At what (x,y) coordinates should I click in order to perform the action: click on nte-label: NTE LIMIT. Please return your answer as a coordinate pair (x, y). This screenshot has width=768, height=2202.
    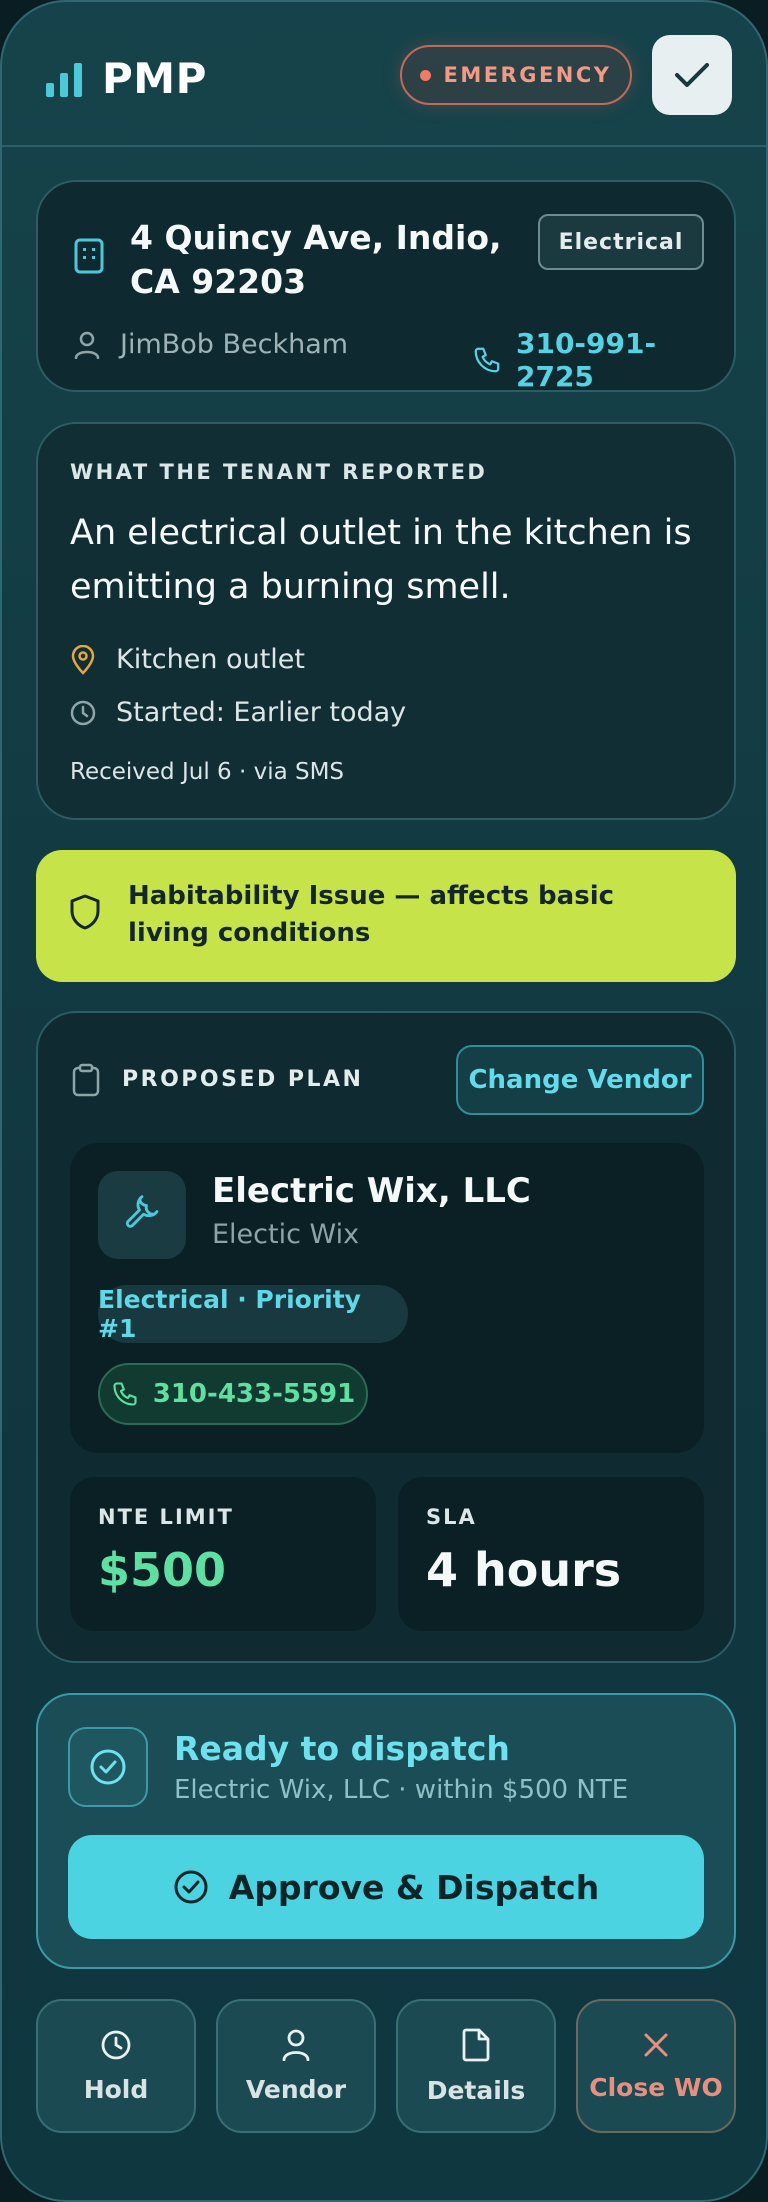
    Looking at the image, I should click on (166, 1517).